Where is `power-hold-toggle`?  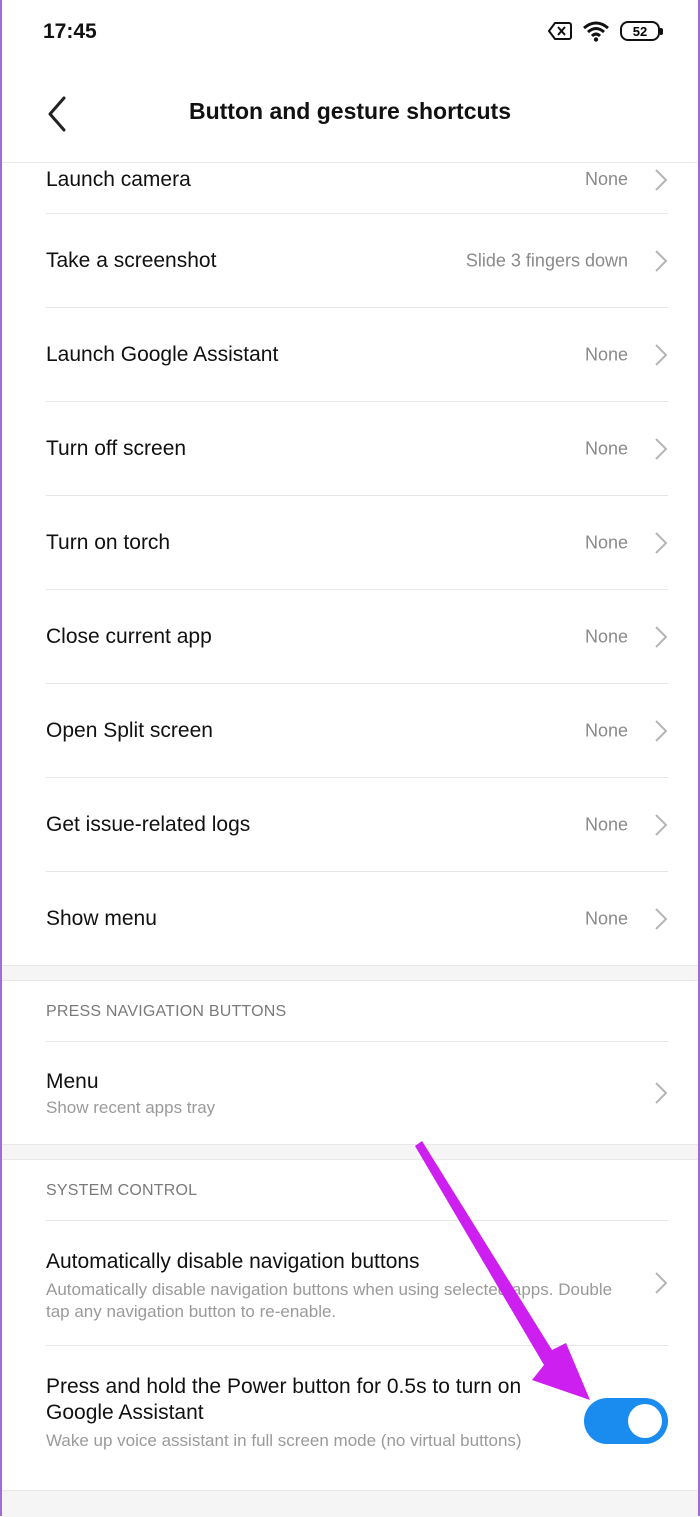
power-hold-toggle is located at coordinates (626, 1421).